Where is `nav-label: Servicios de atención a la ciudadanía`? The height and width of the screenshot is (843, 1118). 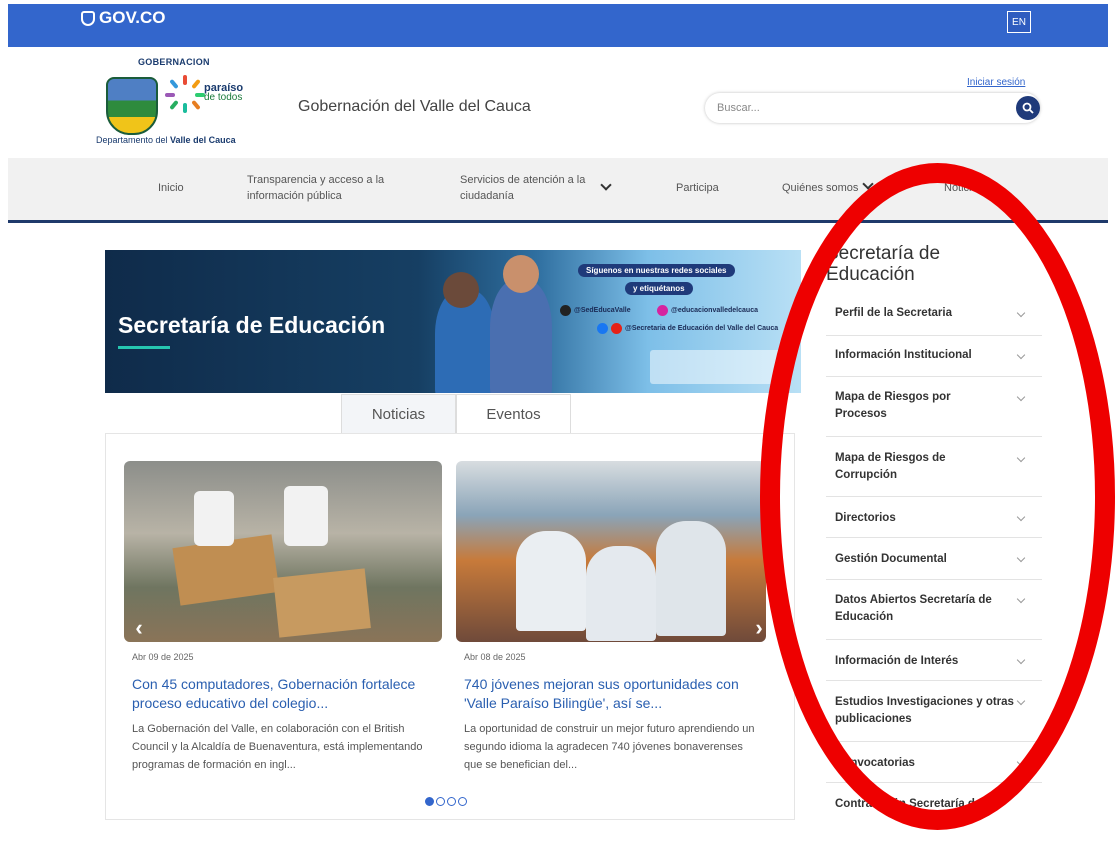
nav-label: Servicios de atención a la ciudadanía is located at coordinates (523, 188).